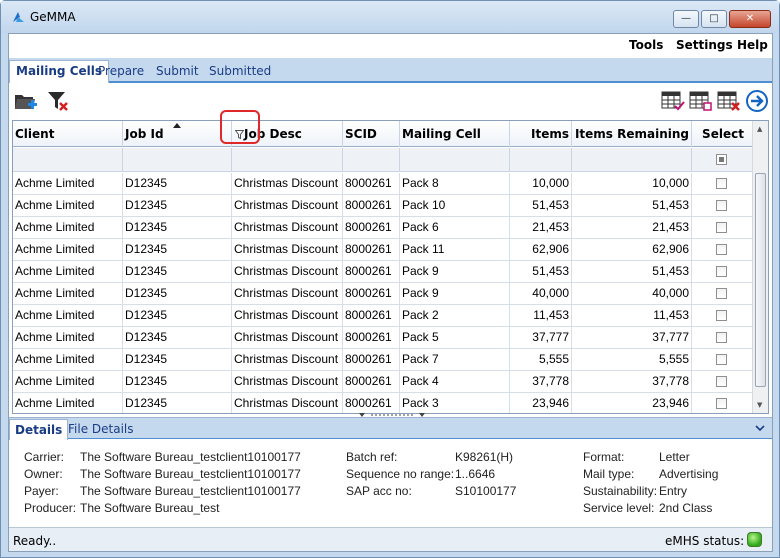 Image resolution: width=780 pixels, height=558 pixels. What do you see at coordinates (541, 184) in the screenshot?
I see `cell-items: 10,000` at bounding box center [541, 184].